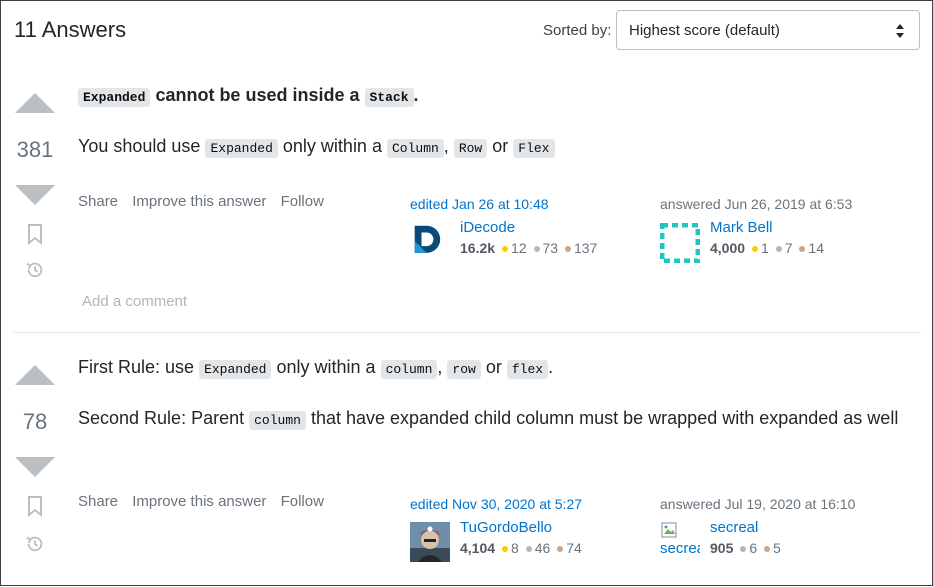 Image resolution: width=933 pixels, height=587 pixels. I want to click on vote-column: 78, so click(36, 465).